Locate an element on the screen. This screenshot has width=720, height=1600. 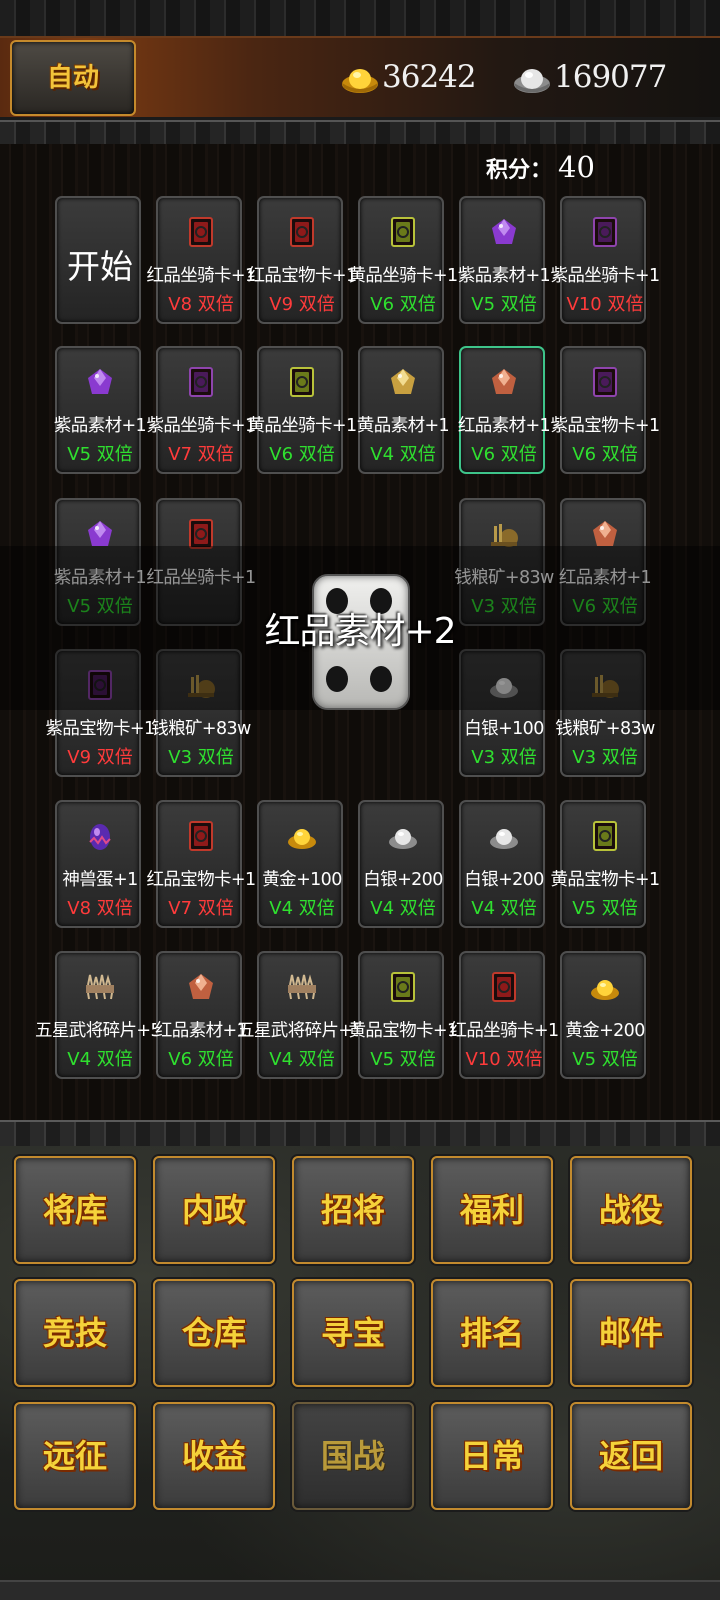
header-decor-strip is located at coordinates (360, 133).